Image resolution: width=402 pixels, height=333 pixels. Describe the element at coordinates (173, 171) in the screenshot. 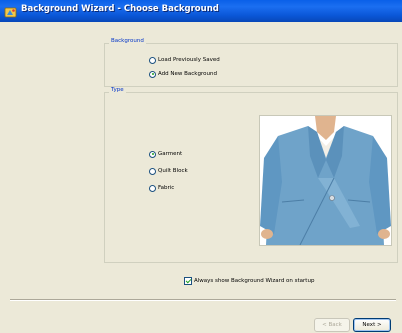

I see `quilt-block-label: Quilt Block` at that location.